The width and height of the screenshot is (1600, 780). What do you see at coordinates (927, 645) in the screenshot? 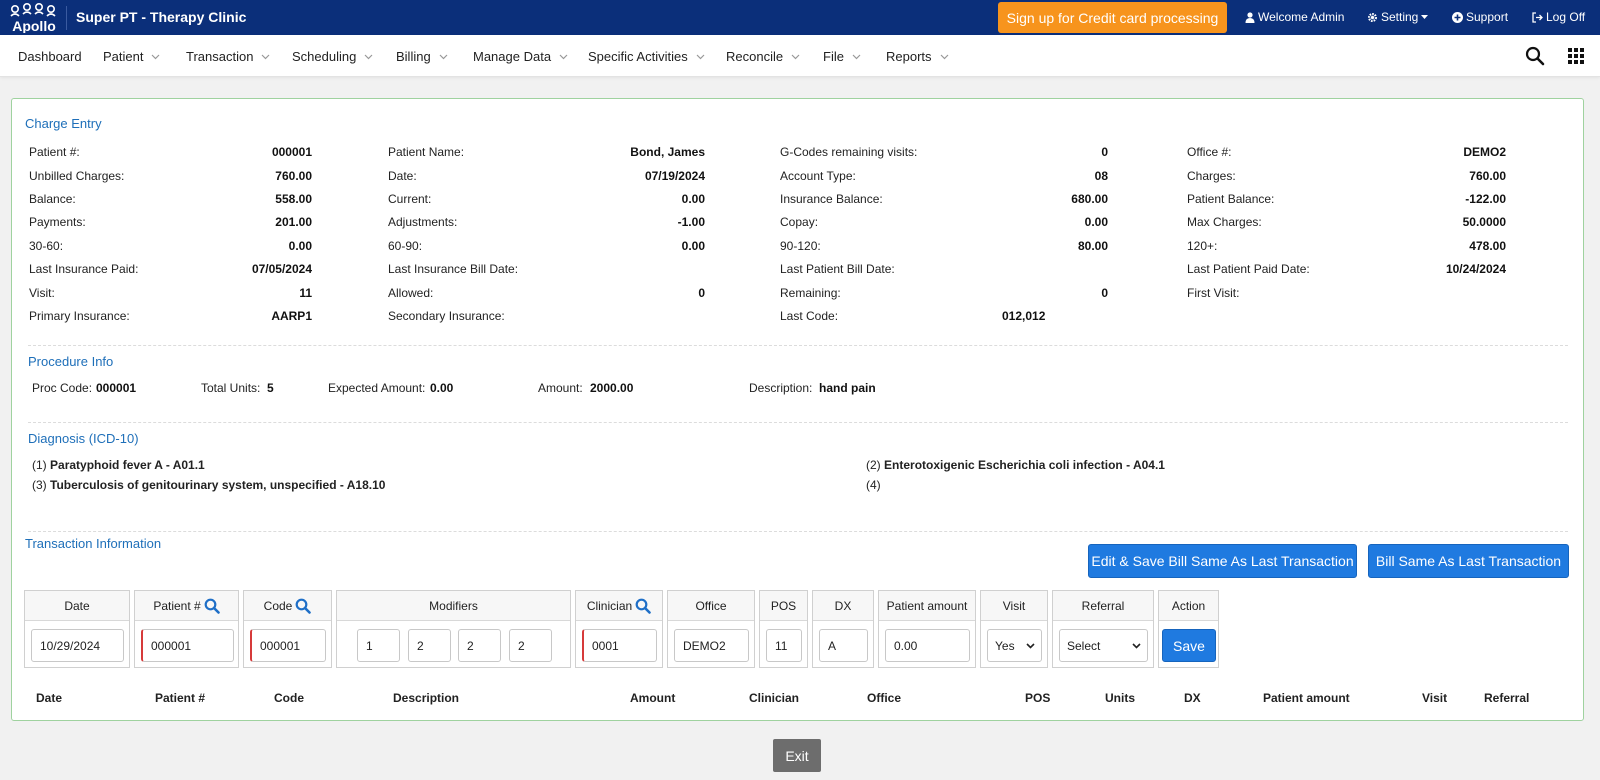
I see `patient-amount-input: 0.00` at bounding box center [927, 645].